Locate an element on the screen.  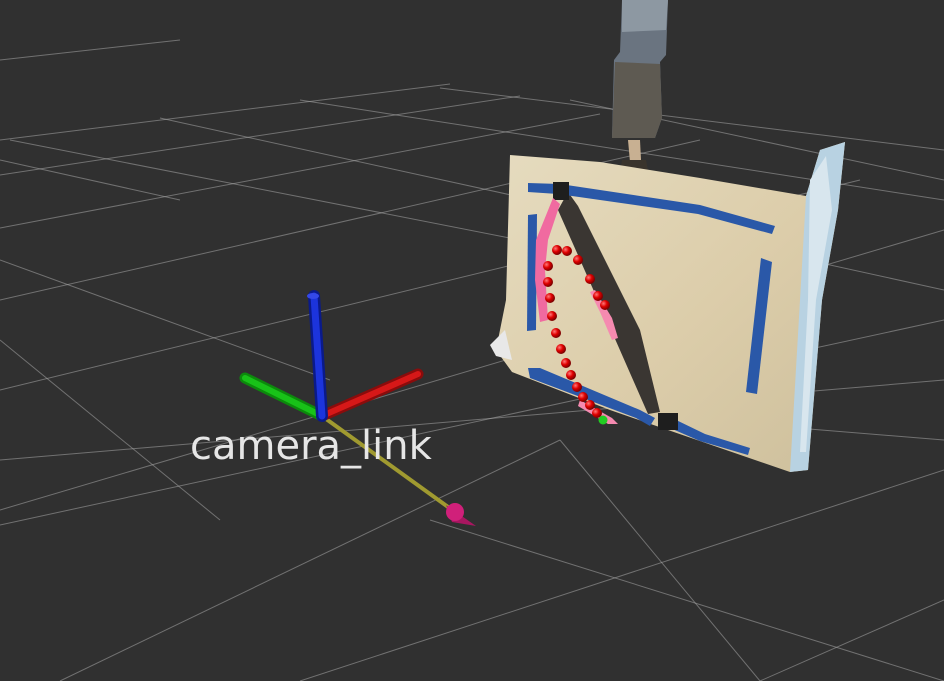
person-point-cloud is located at coordinates (640, 85).